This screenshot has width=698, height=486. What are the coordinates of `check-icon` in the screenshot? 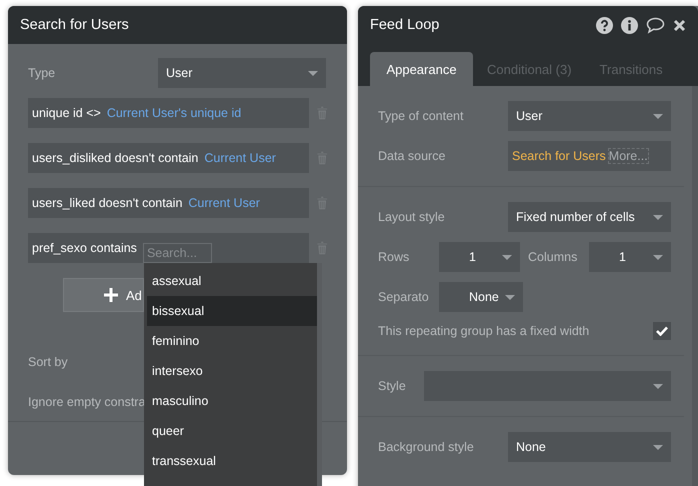 It's located at (662, 331).